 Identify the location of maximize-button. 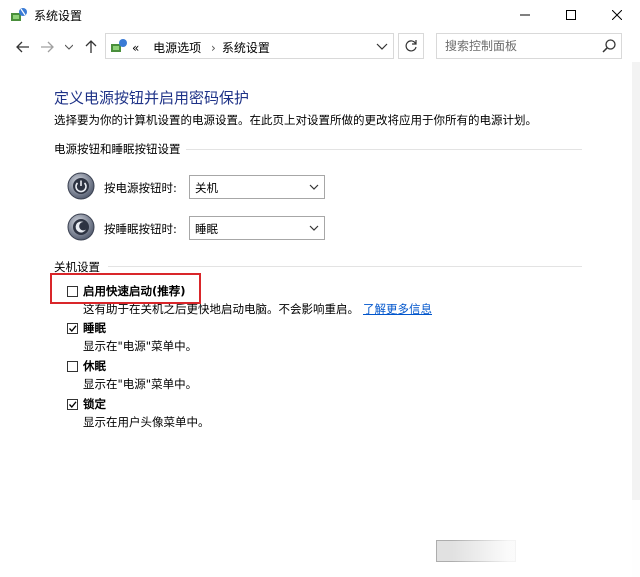
(571, 15).